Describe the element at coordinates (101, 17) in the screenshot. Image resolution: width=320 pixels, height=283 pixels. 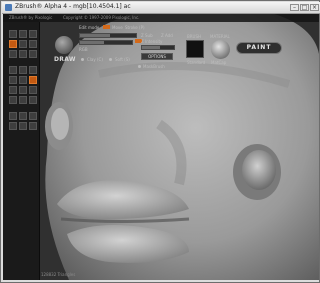
I see `copyright-text: Copyright © 1997-2009 Pixologic, Inc.` at that location.